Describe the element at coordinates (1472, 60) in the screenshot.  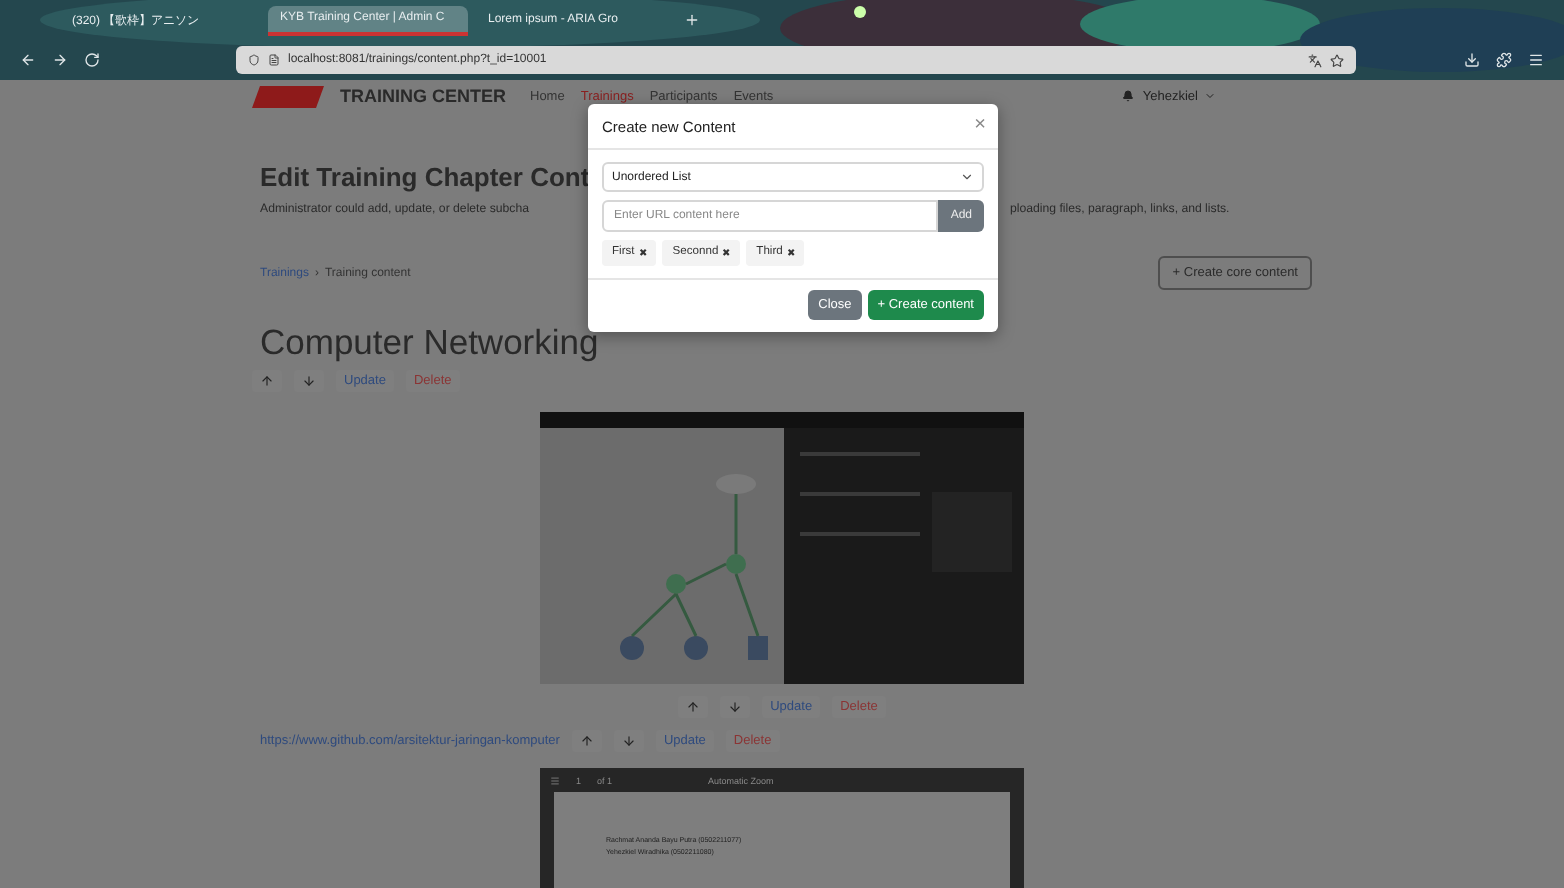
I see `download-icon` at that location.